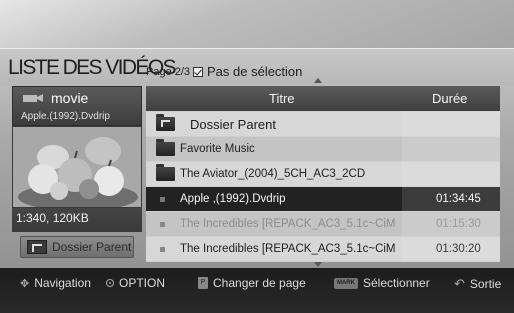 The height and width of the screenshot is (313, 514). What do you see at coordinates (318, 264) in the screenshot?
I see `scroll-down-icon` at bounding box center [318, 264].